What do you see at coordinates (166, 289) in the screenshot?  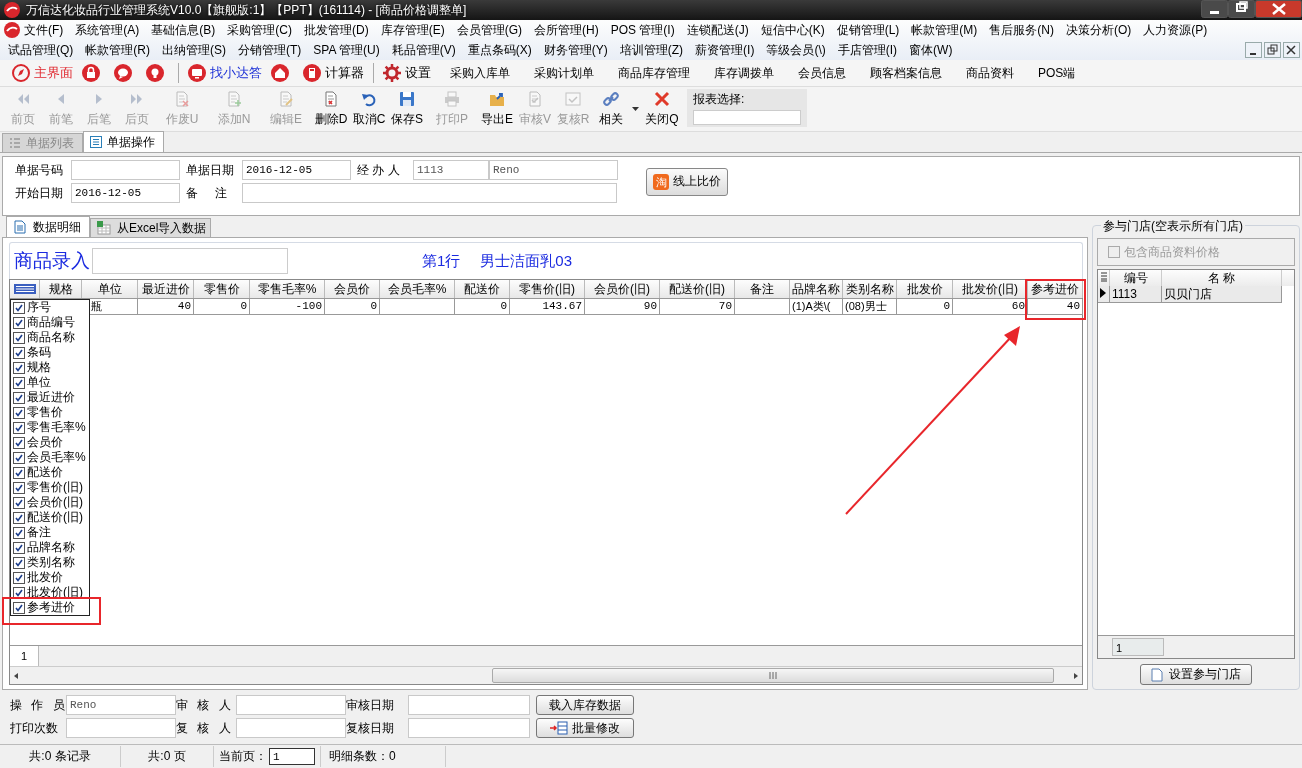 I see `column-header: 最近进价` at bounding box center [166, 289].